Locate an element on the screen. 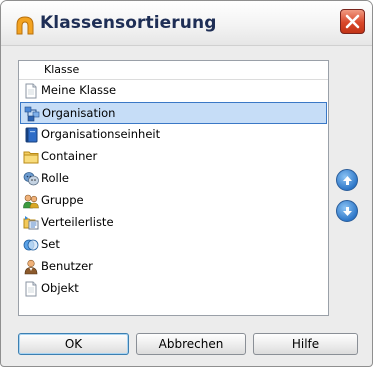 The image size is (373, 367). list-item-label: Gruppe is located at coordinates (62, 200).